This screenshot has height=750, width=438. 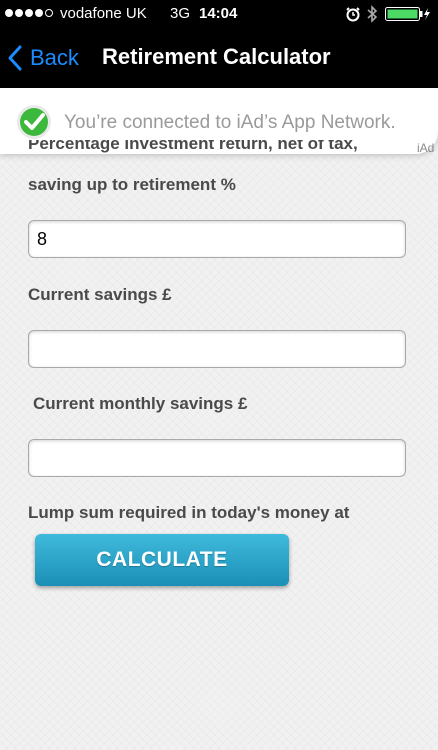 I want to click on status-bar: vodafone UK 3G 14:04, so click(x=219, y=14).